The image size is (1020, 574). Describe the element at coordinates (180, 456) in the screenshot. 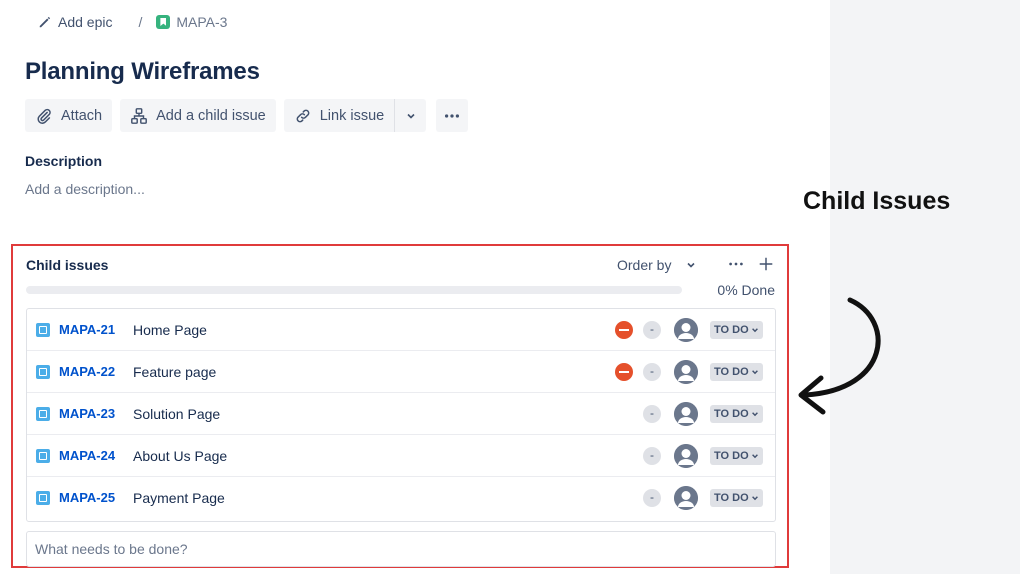

I see `child-issue-summary: About Us Page` at that location.